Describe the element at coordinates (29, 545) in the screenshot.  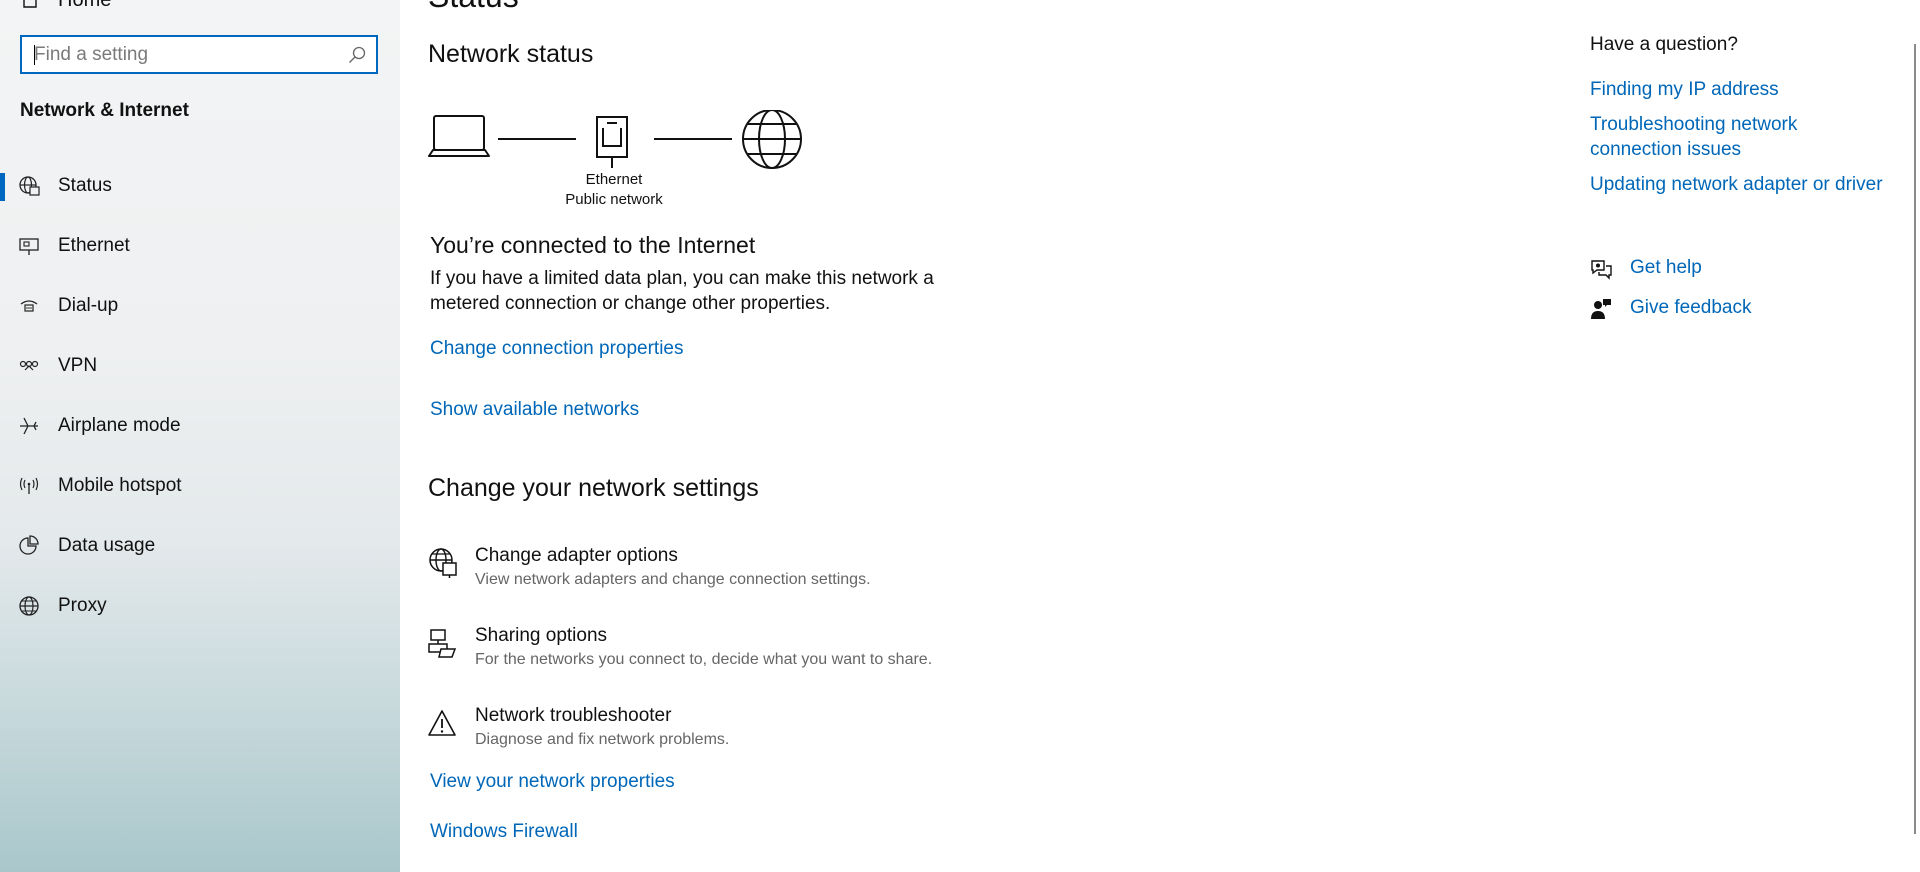
I see `data-usage-icon` at that location.